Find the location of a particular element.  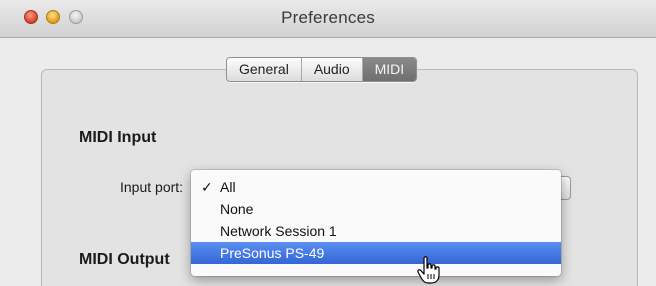

menu-item-all: ✓ All is located at coordinates (376, 187).